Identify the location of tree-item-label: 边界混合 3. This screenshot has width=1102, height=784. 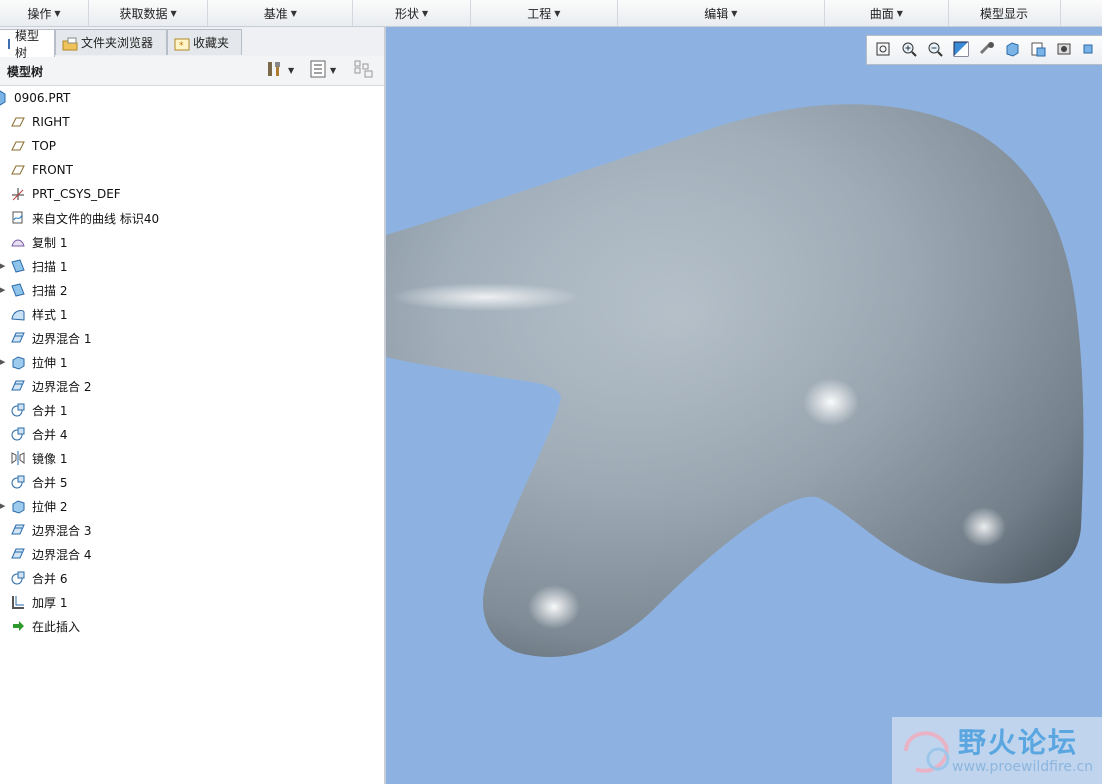
(62, 530).